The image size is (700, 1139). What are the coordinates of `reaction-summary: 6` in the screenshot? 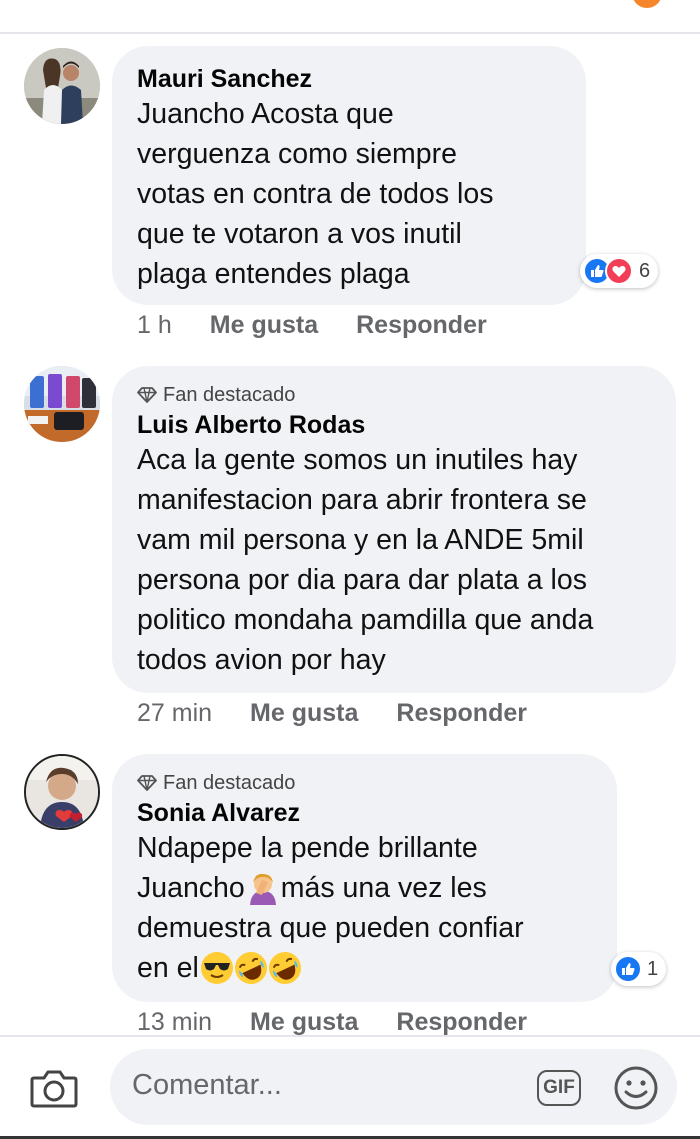 It's located at (619, 271).